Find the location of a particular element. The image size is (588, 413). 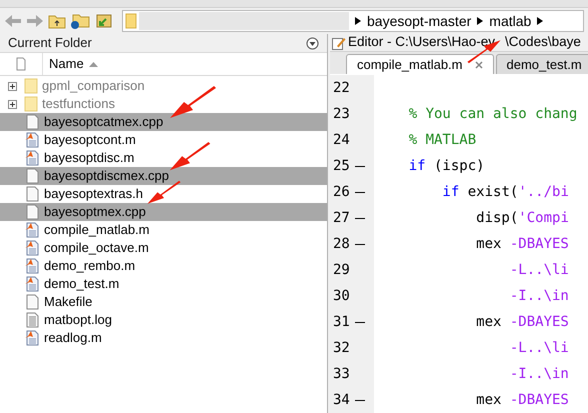

file-row: bayesoptcatmex.cpp is located at coordinates (163, 122).